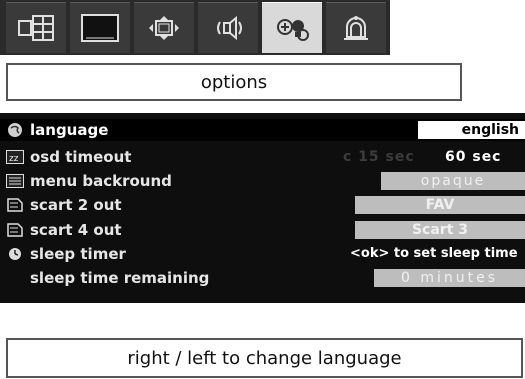 The height and width of the screenshot is (379, 525). Describe the element at coordinates (379, 157) in the screenshot. I see `osd-timeout-prev-value: c 15 sec` at that location.